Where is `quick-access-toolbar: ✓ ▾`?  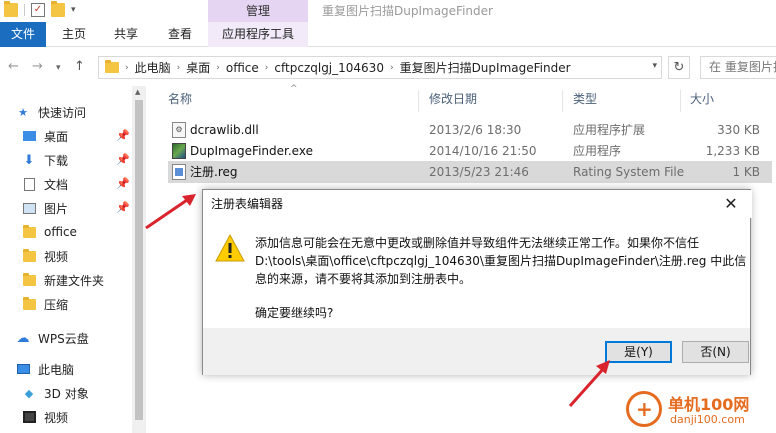
quick-access-toolbar: ✓ ▾ is located at coordinates (40, 9).